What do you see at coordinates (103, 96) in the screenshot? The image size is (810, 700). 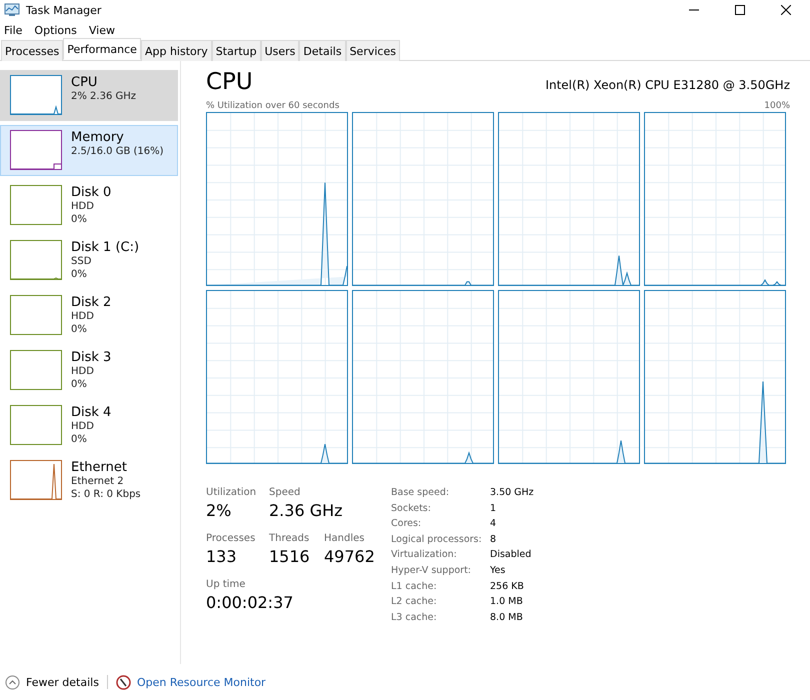 I see `item-detail: 2% 2.36 GHz` at bounding box center [103, 96].